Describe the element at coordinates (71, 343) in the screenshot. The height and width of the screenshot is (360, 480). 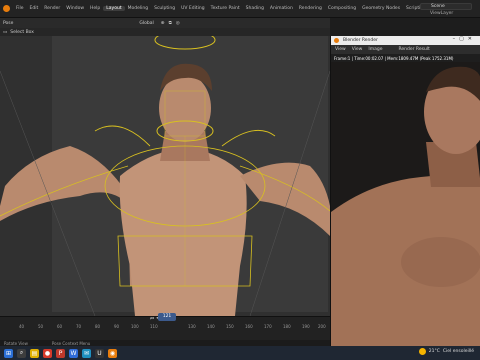
I see `status-pose-context: Pose Context Menu` at that location.